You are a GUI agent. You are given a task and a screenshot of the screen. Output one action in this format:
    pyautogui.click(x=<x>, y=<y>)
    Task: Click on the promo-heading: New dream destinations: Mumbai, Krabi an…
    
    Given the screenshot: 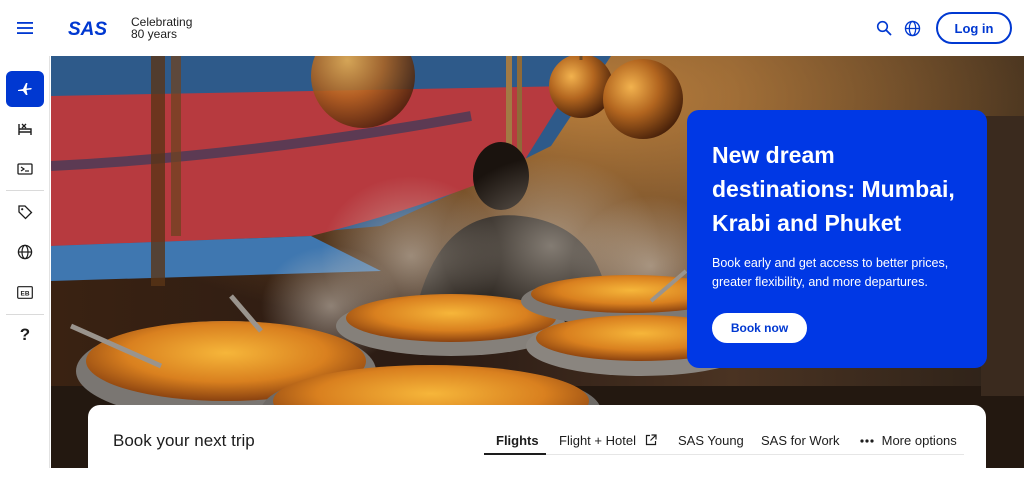 What is the action you would take?
    pyautogui.click(x=833, y=189)
    